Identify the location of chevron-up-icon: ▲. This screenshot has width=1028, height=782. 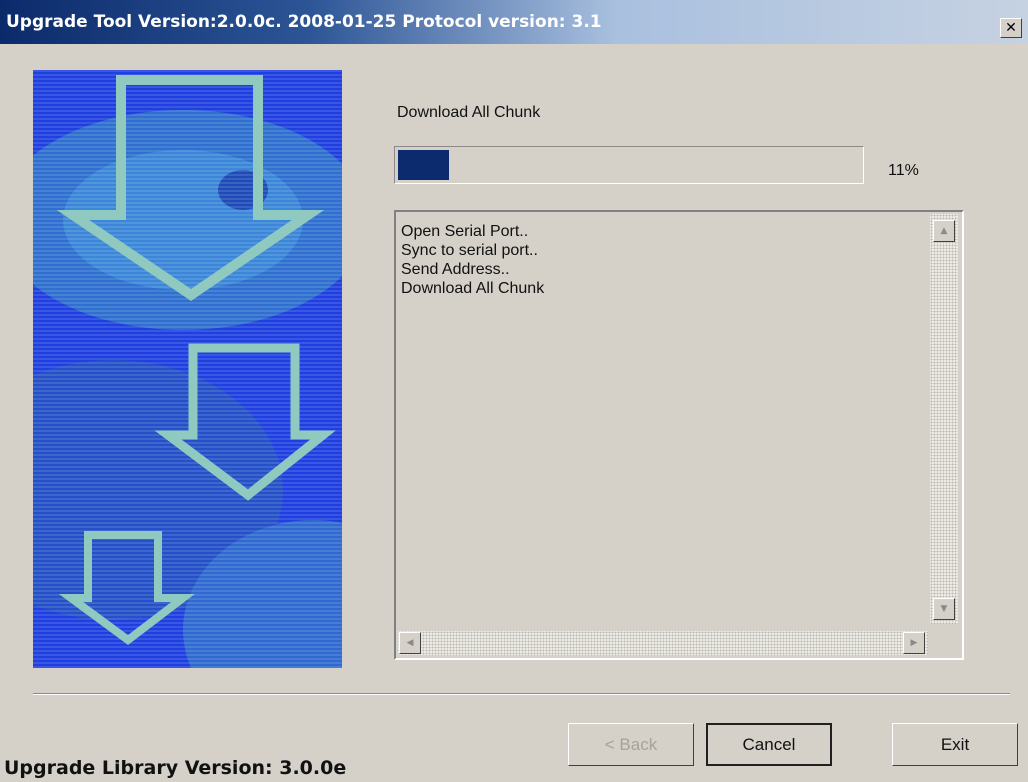
(944, 231).